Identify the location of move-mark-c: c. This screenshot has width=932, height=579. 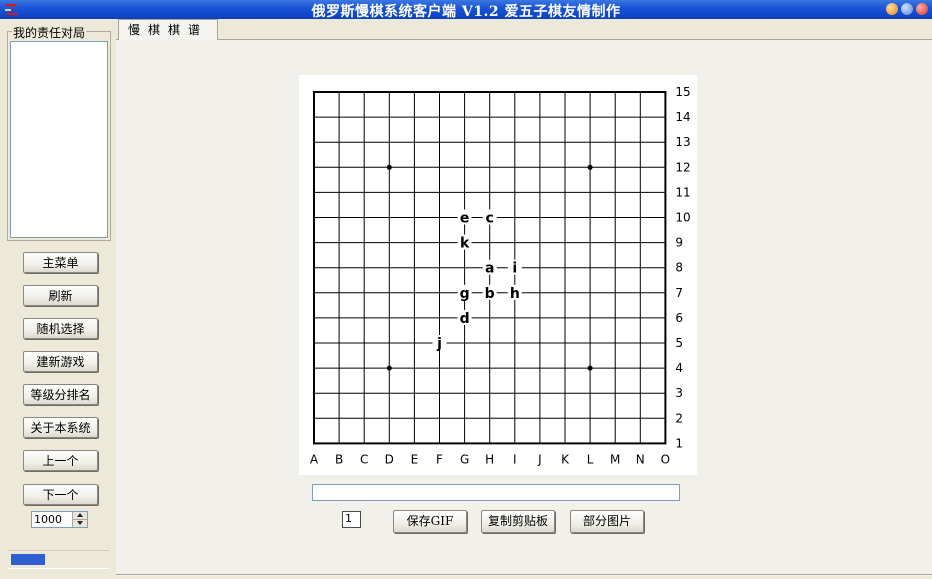
(490, 219).